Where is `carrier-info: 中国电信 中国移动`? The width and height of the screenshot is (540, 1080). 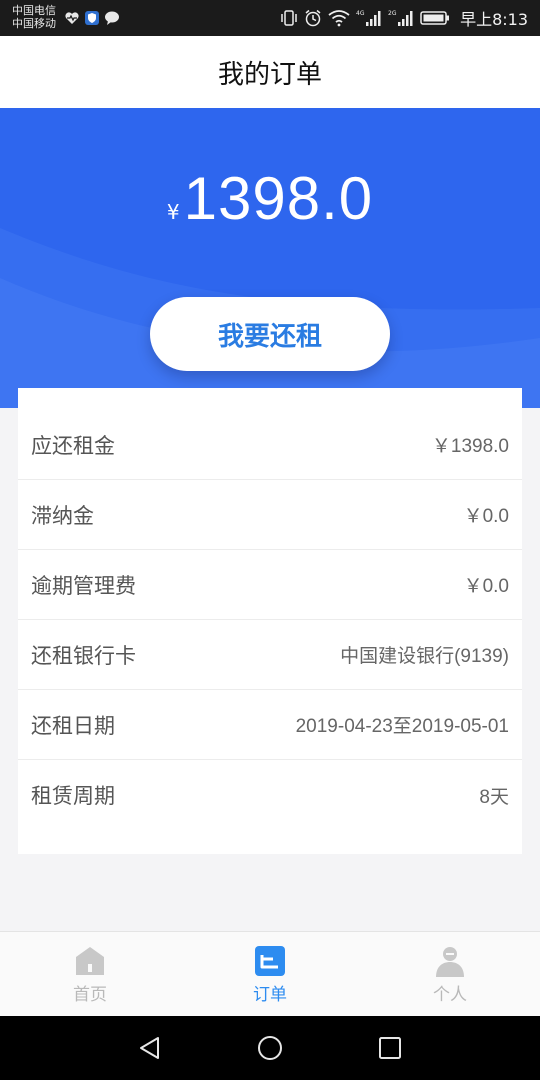
carrier-info: 中国电信 中国移动 is located at coordinates (34, 17).